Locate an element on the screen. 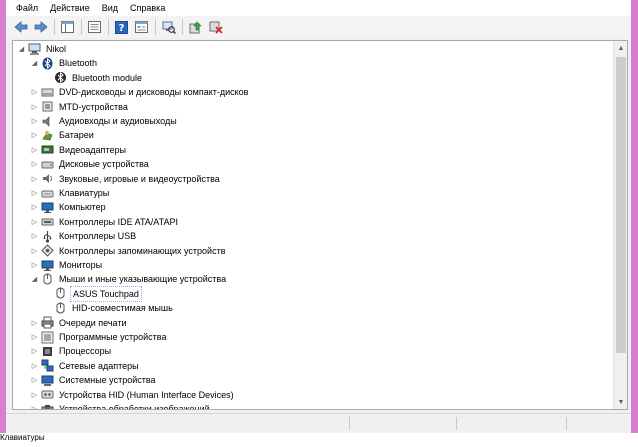 The height and width of the screenshot is (447, 638). back-button is located at coordinates (20, 27).